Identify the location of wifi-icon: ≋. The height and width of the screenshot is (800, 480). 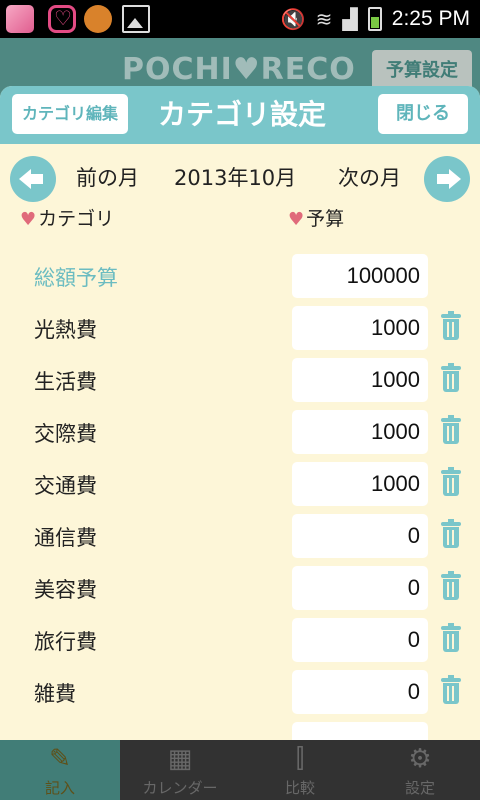
(324, 19).